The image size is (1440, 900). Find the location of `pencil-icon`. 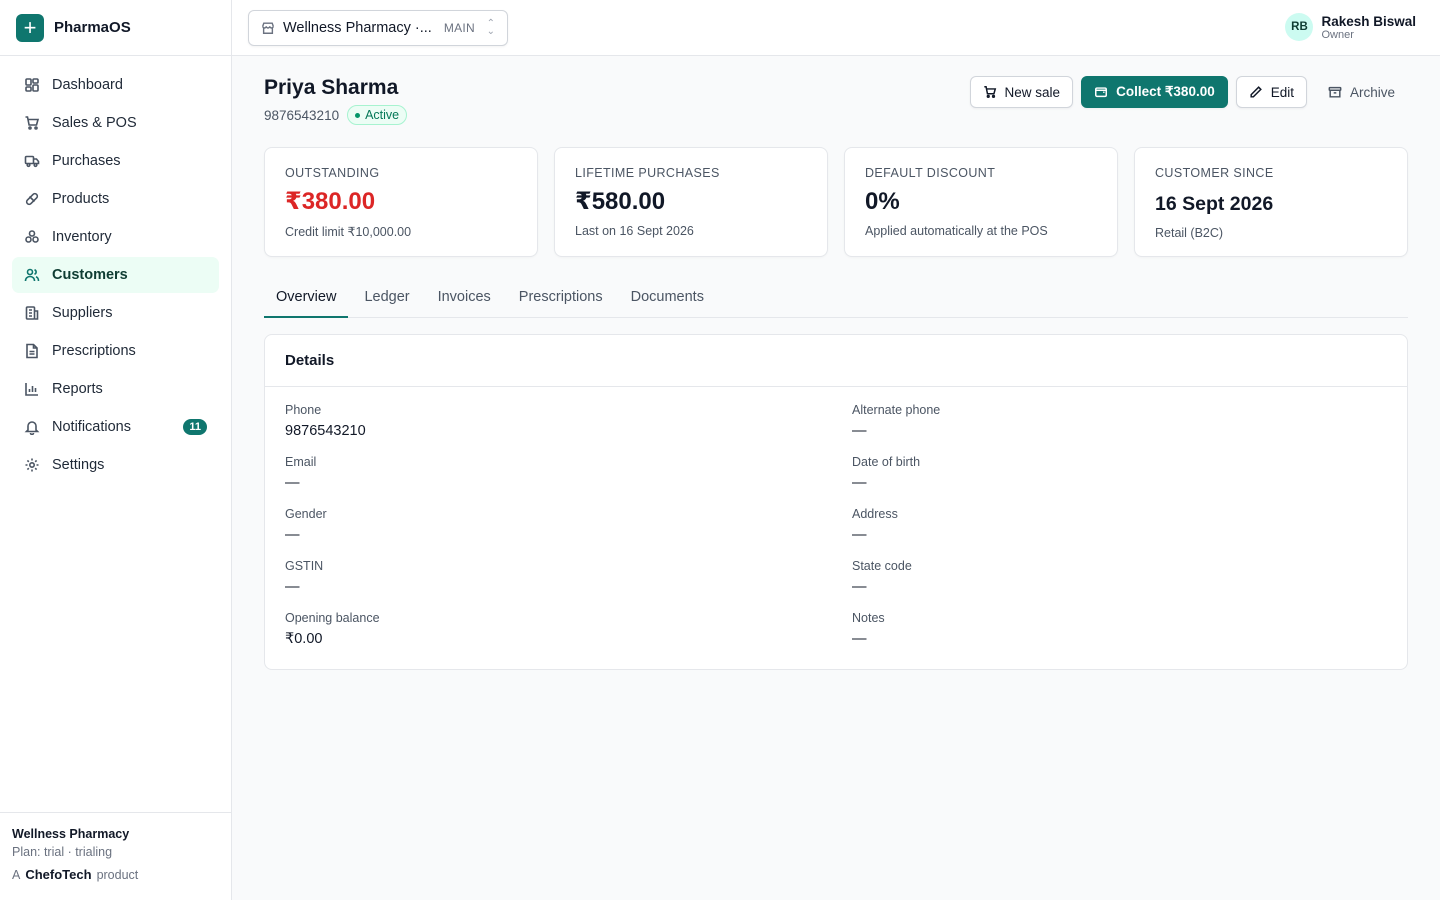

pencil-icon is located at coordinates (1256, 92).